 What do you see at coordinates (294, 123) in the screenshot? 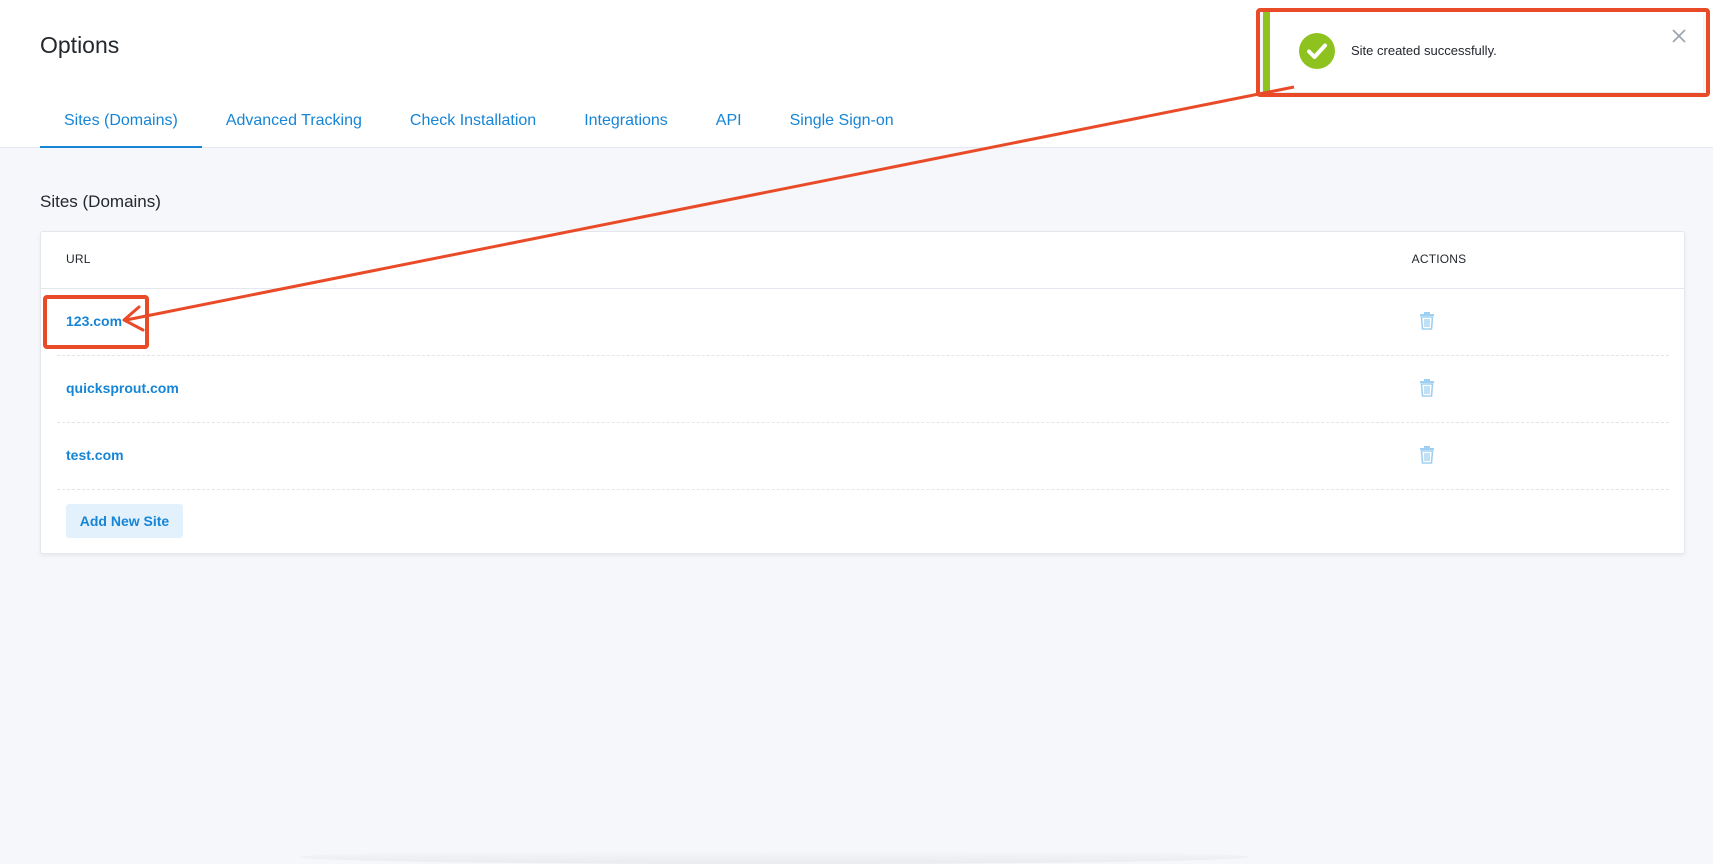
I see `tab-advanced-tracking: Advanced Tracking` at bounding box center [294, 123].